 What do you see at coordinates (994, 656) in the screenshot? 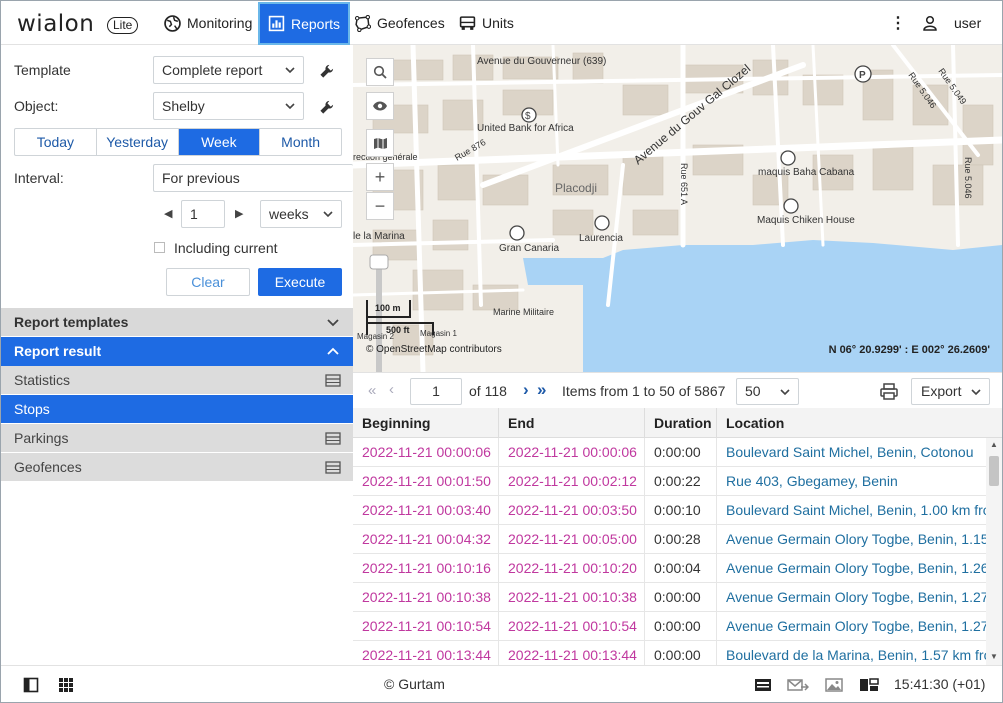
I see `scroll-down-icon: ▼` at bounding box center [994, 656].